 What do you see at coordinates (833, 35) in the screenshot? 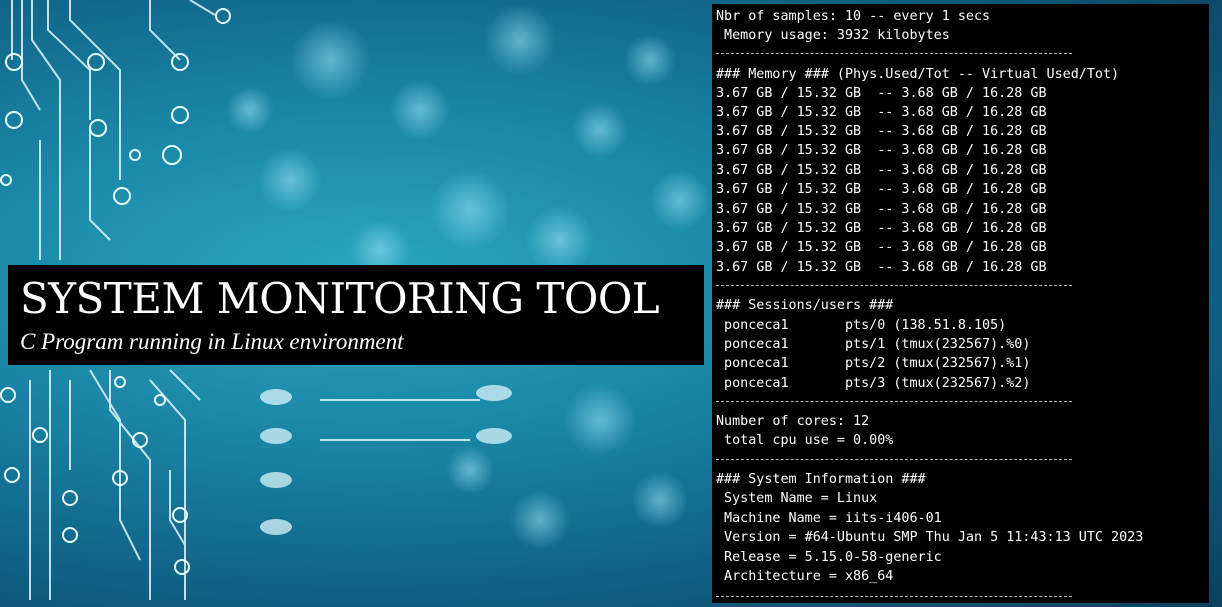
I see `memory-usage-line: Memory usage: 3932 kilobytes` at bounding box center [833, 35].